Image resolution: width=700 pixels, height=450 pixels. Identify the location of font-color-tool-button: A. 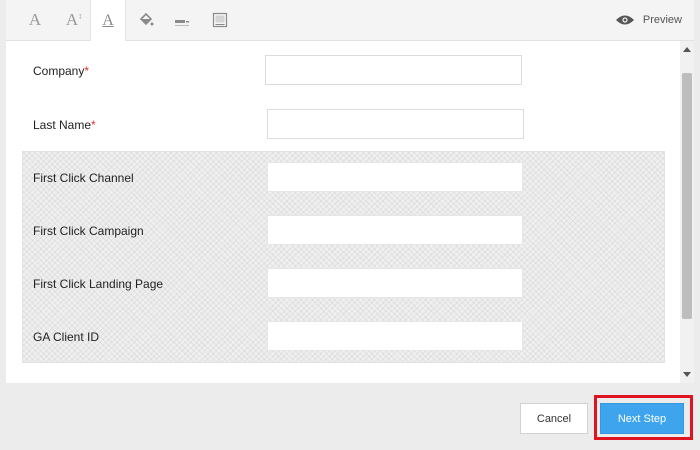
(108, 20).